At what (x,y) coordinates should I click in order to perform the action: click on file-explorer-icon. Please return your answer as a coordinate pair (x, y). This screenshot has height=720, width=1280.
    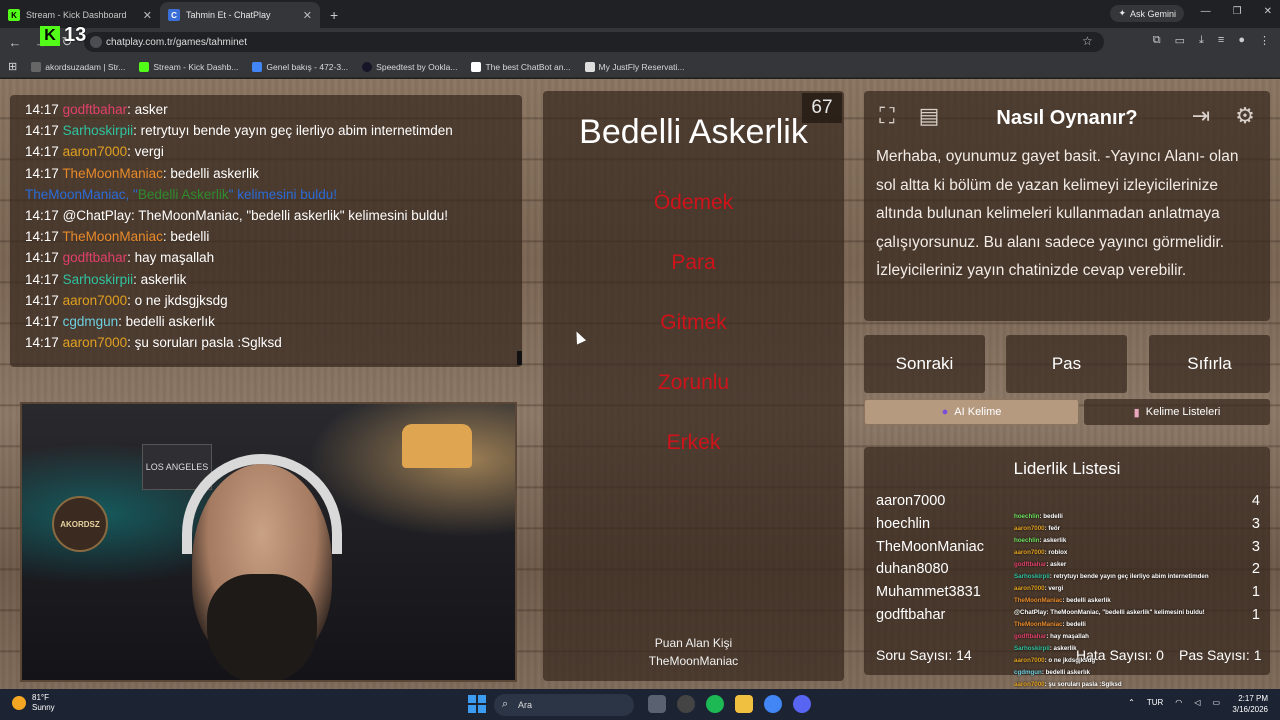
    Looking at the image, I should click on (744, 704).